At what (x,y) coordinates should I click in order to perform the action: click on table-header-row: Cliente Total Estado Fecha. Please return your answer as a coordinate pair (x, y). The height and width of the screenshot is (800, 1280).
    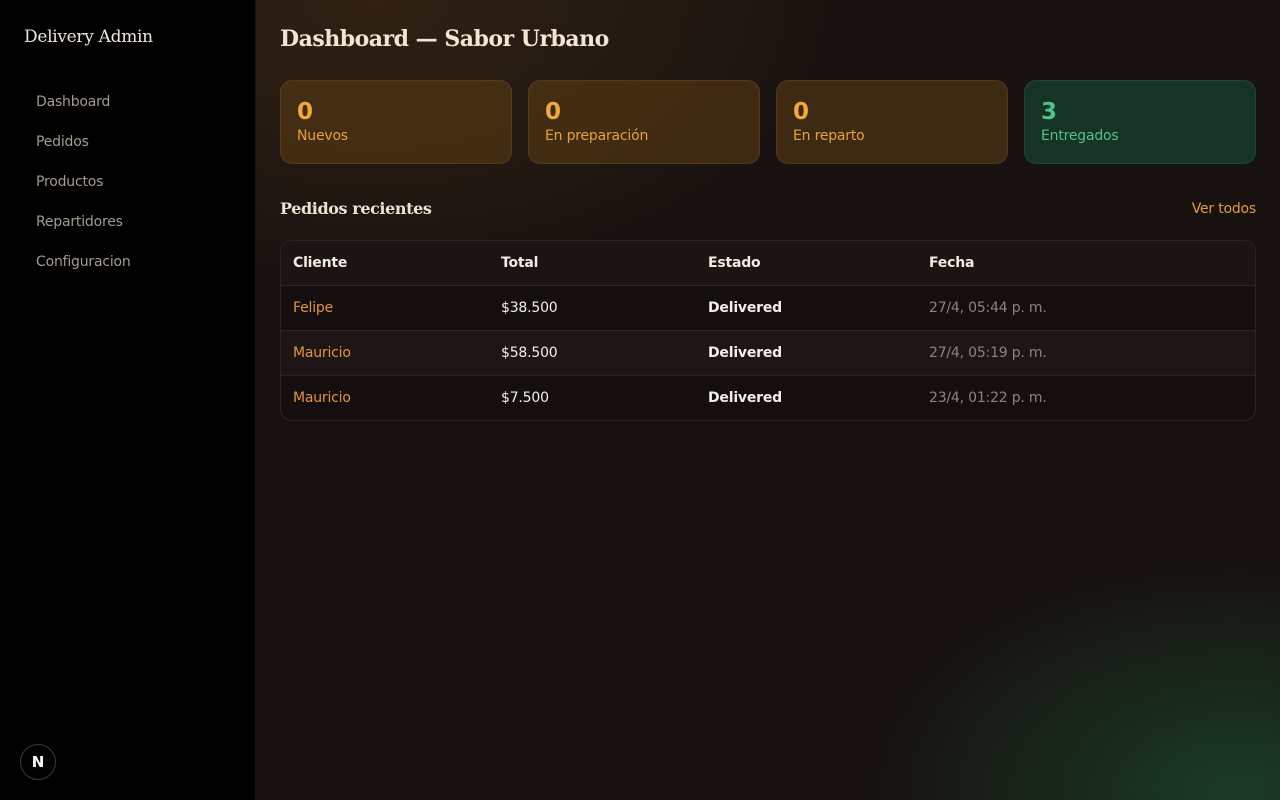
    Looking at the image, I should click on (768, 263).